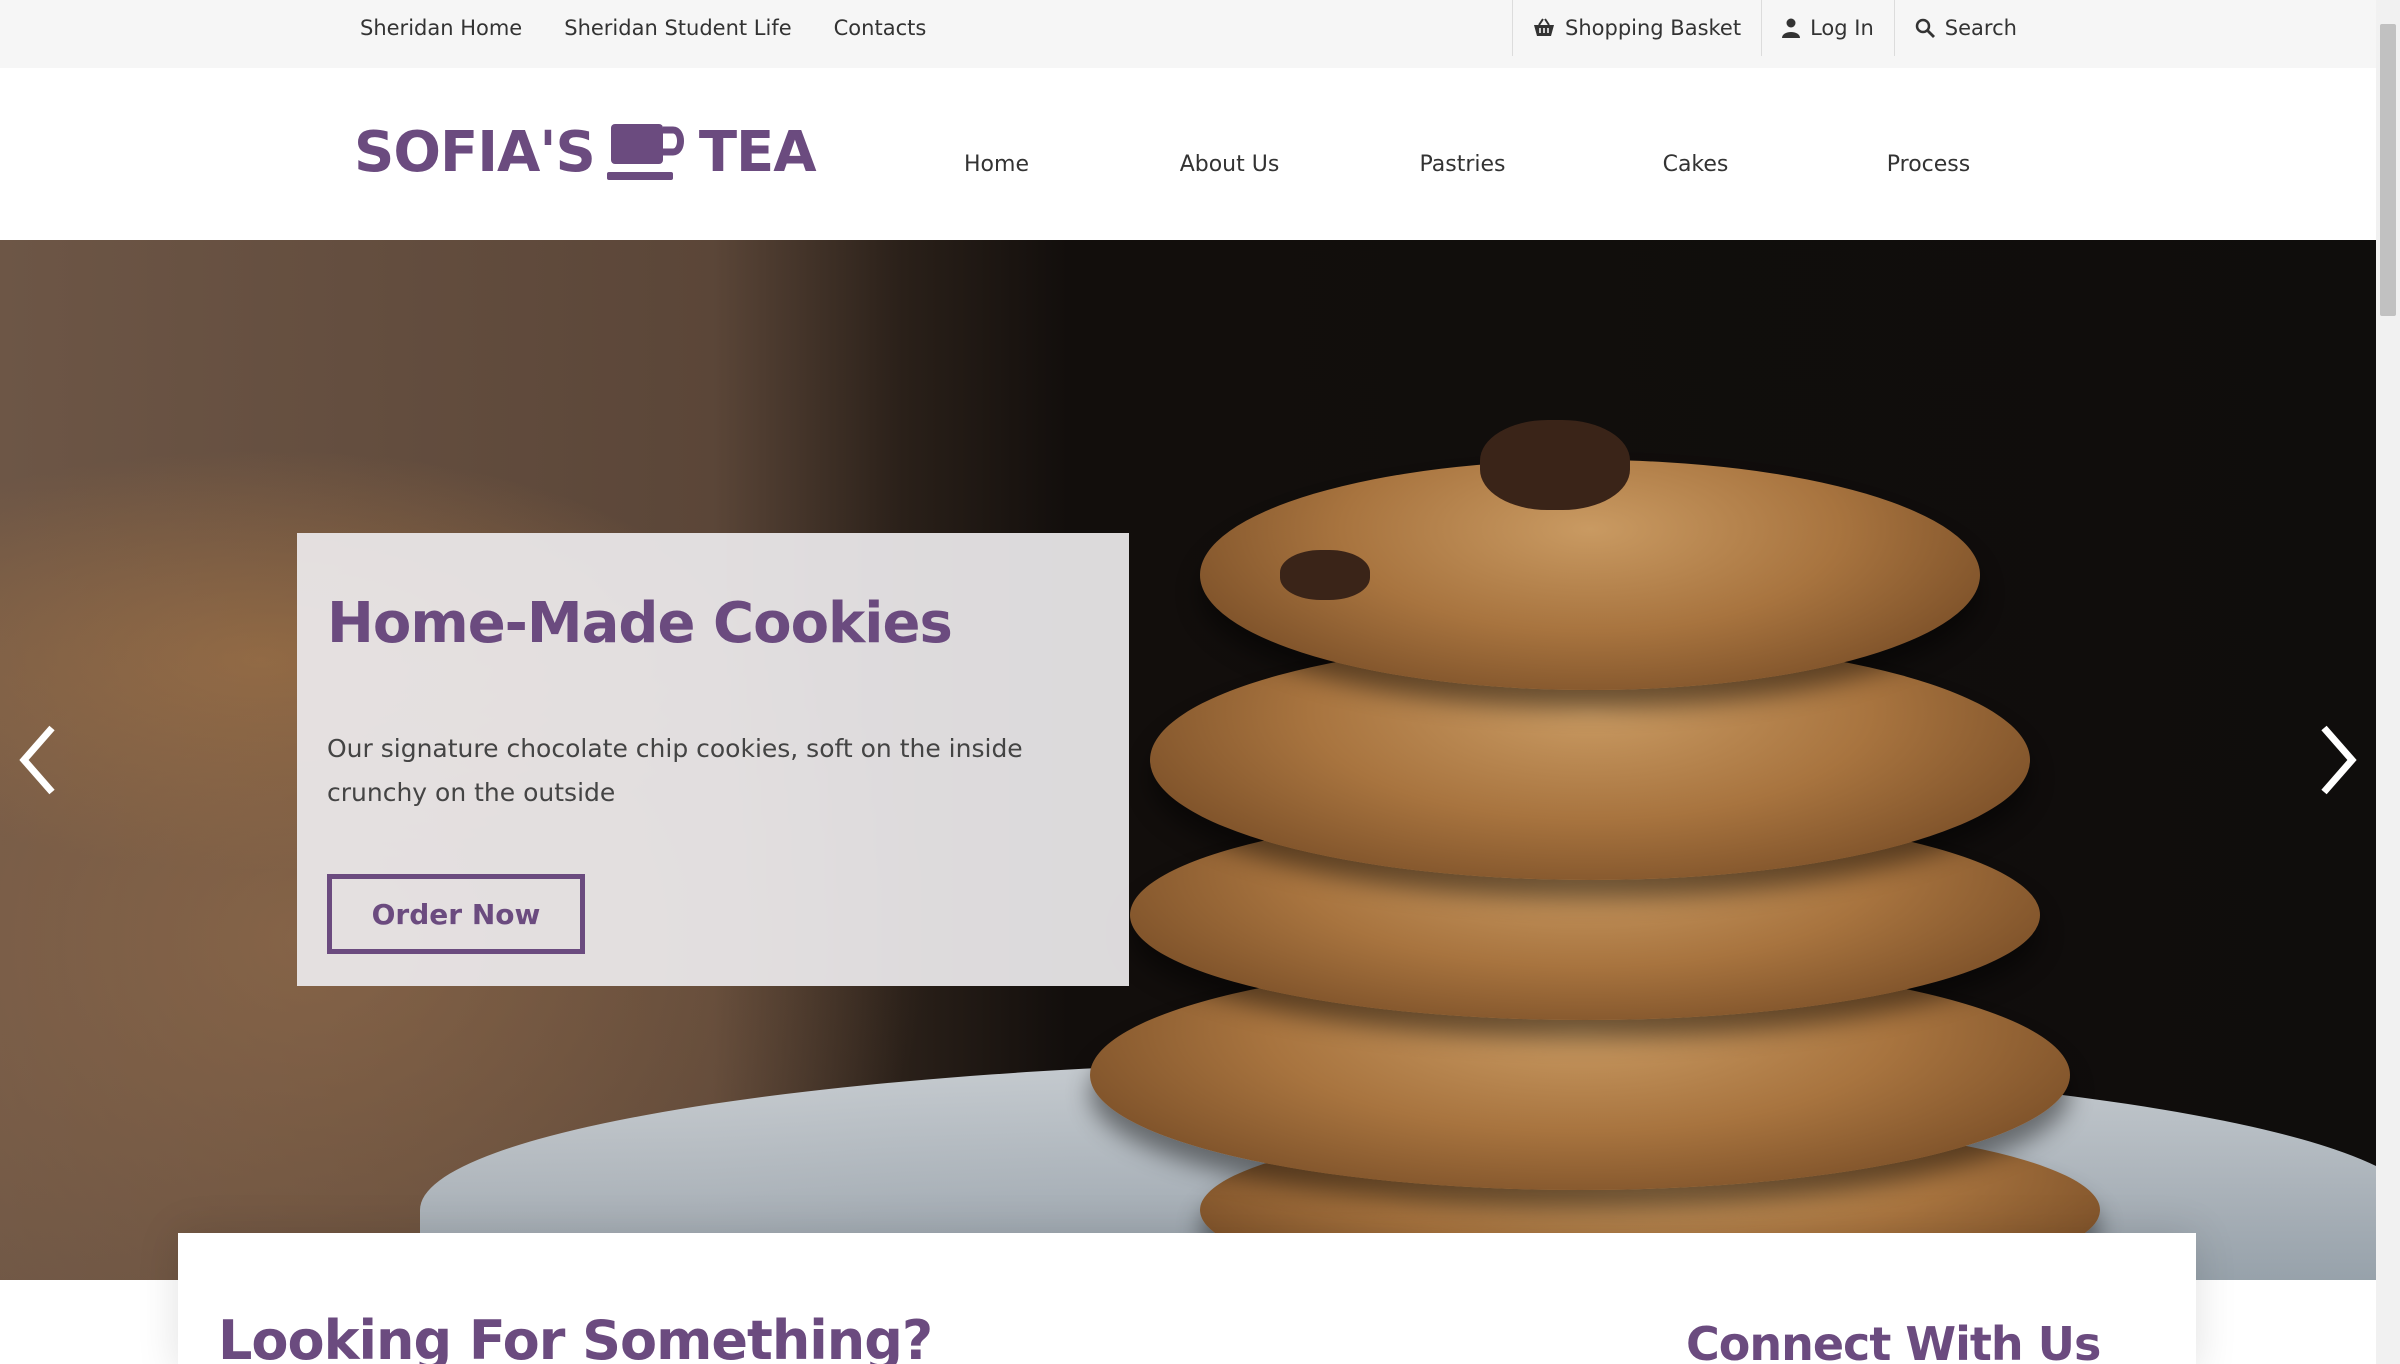 The height and width of the screenshot is (1364, 2400). I want to click on utility-actions: Shopping Basket Log In Search, so click(1774, 28).